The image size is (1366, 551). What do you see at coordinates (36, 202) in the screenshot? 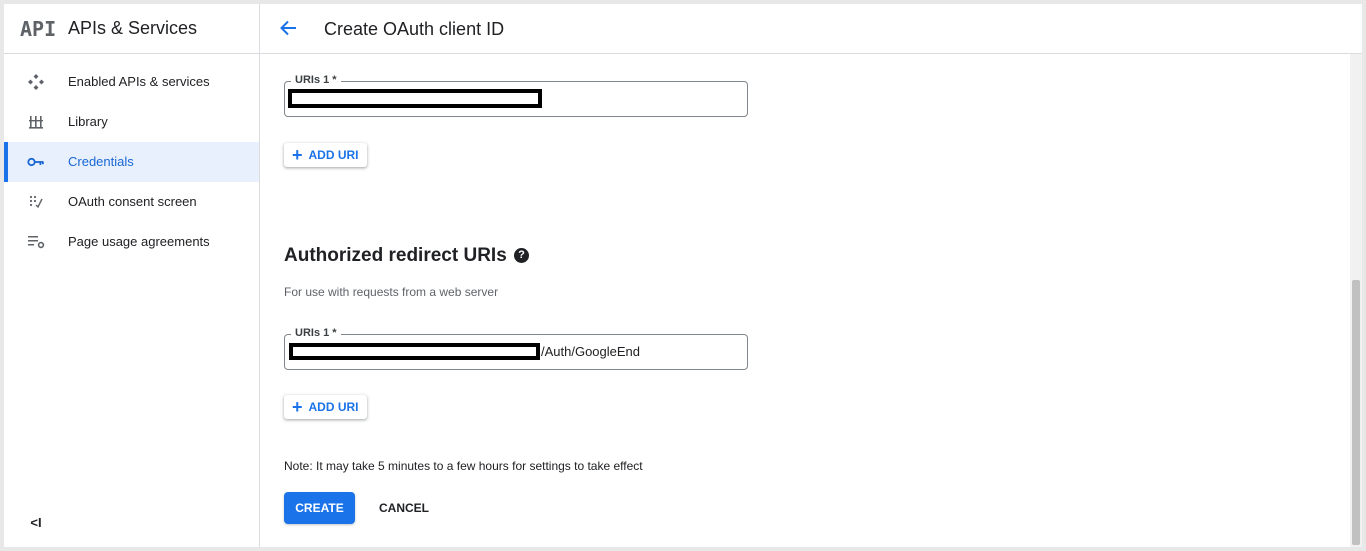
I see `consent-icon` at bounding box center [36, 202].